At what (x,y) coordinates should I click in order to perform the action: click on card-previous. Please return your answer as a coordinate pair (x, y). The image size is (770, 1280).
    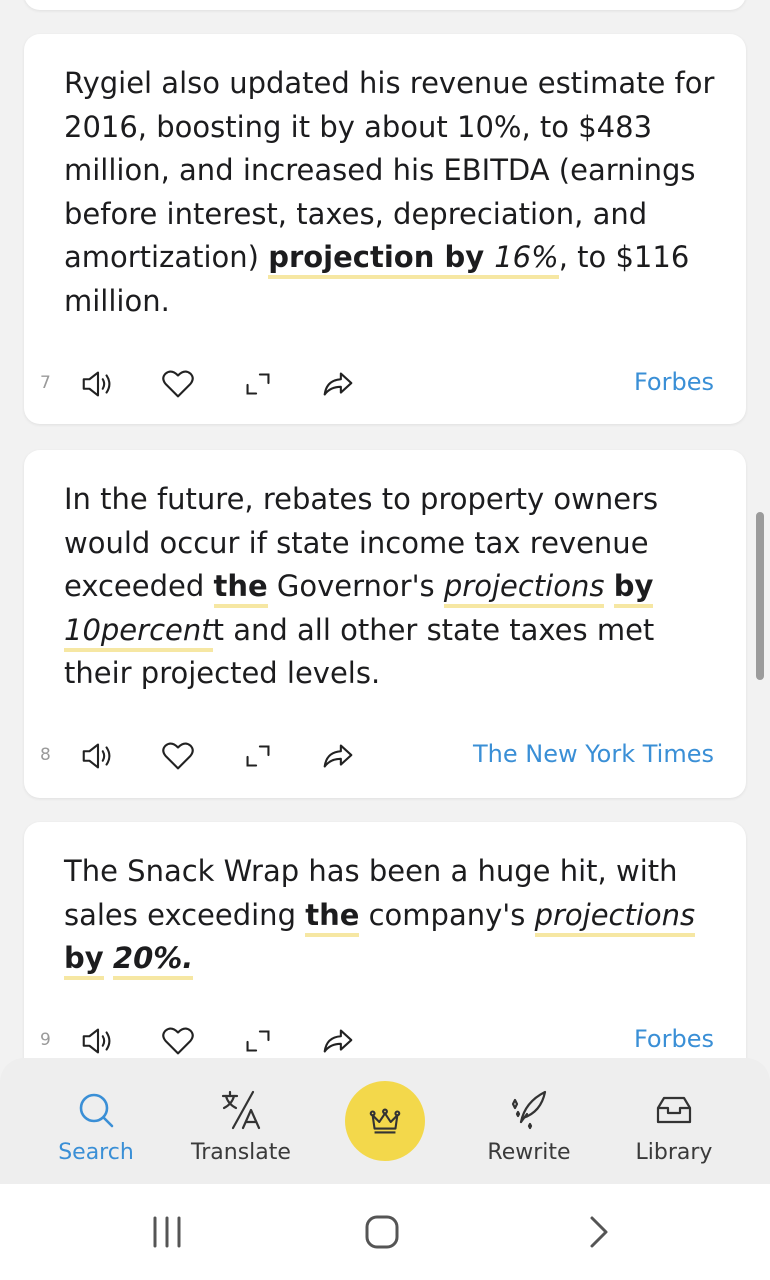
    Looking at the image, I should click on (385, 5).